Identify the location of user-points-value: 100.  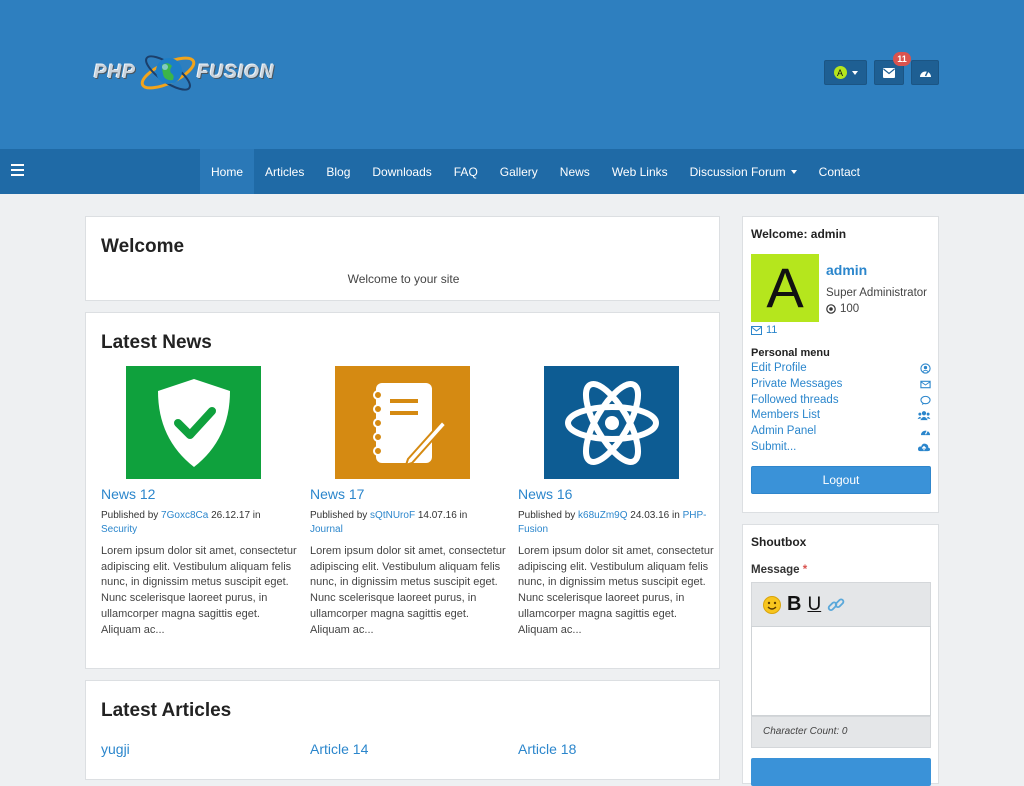
(850, 309).